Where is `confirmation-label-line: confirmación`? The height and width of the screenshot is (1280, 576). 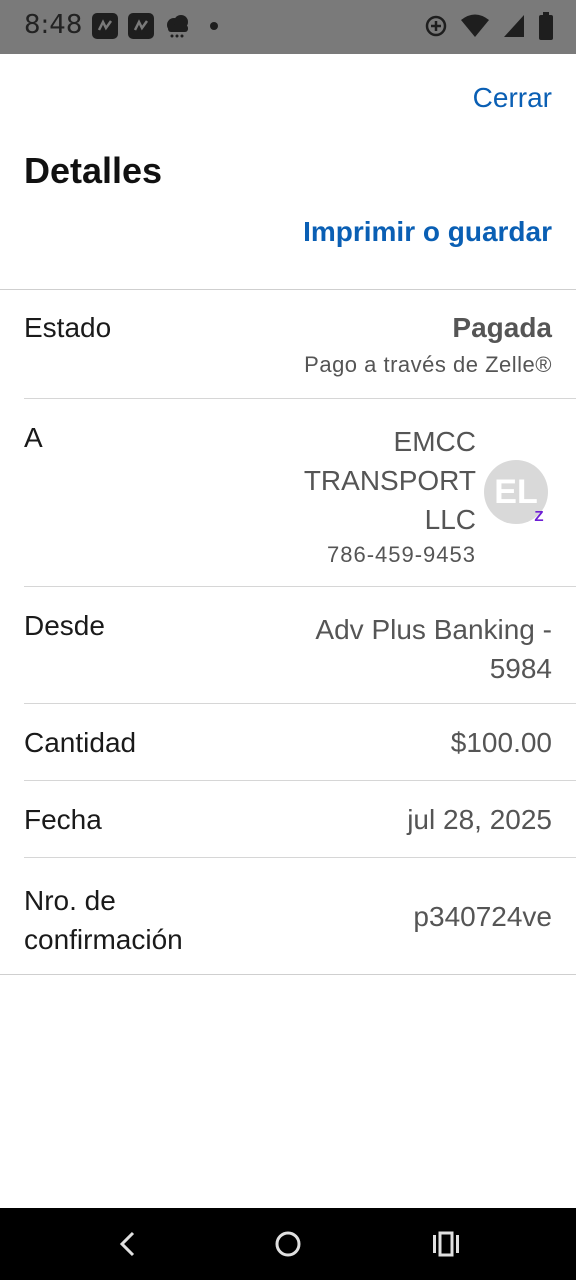
confirmation-label-line: confirmación is located at coordinates (103, 939).